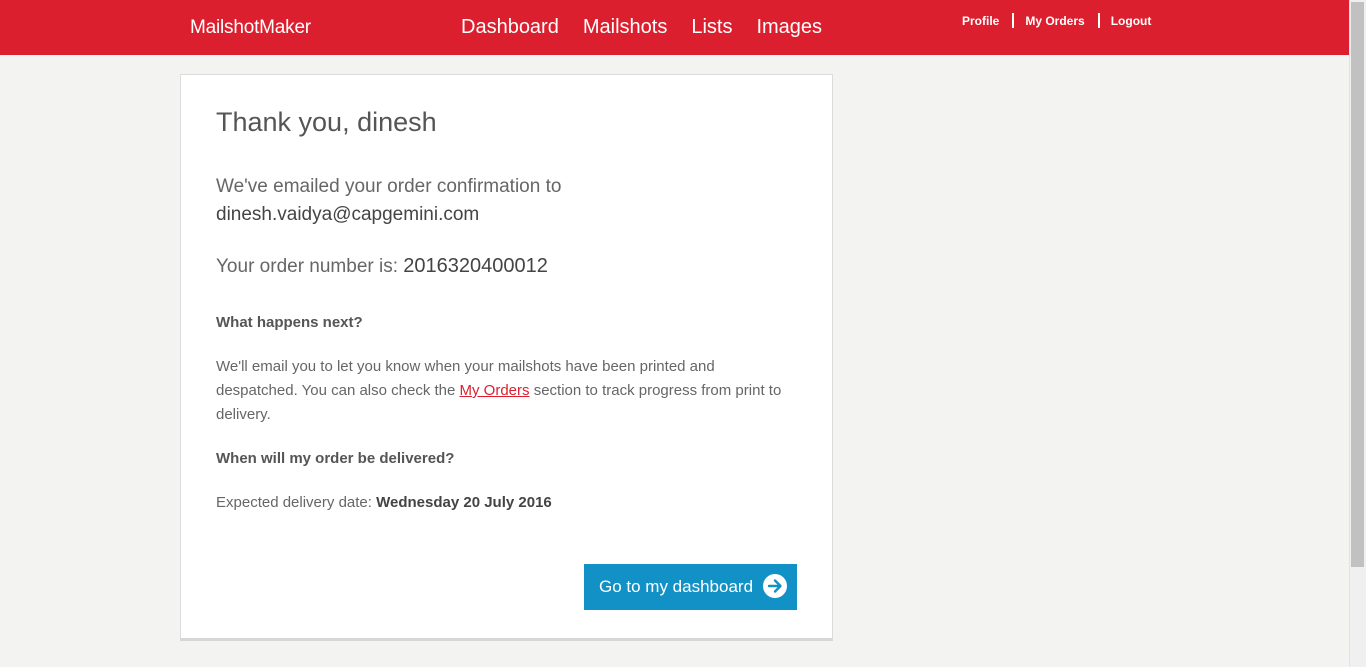 The height and width of the screenshot is (667, 1366). I want to click on profile-link: Profile, so click(980, 21).